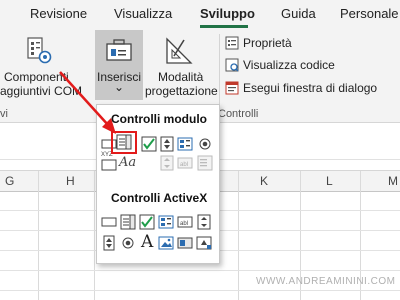 The height and width of the screenshot is (300, 400). I want to click on tab-guida: Guida, so click(298, 13).